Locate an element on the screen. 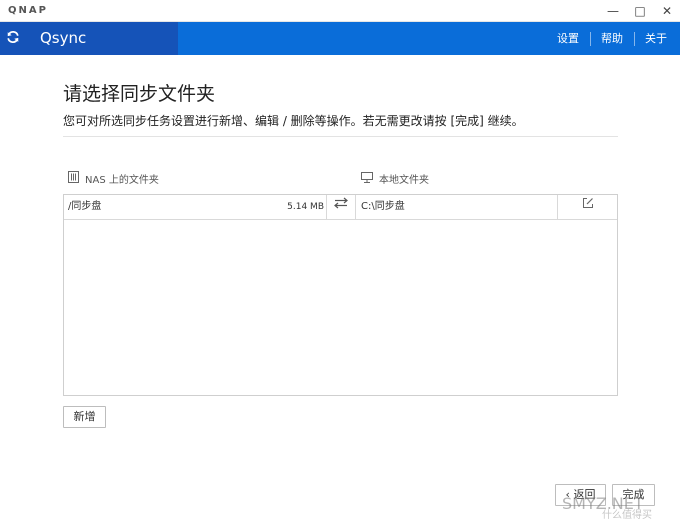 The width and height of the screenshot is (680, 523). table-row: /同步盘 5.14 MB C:\同步盘 is located at coordinates (340, 207).